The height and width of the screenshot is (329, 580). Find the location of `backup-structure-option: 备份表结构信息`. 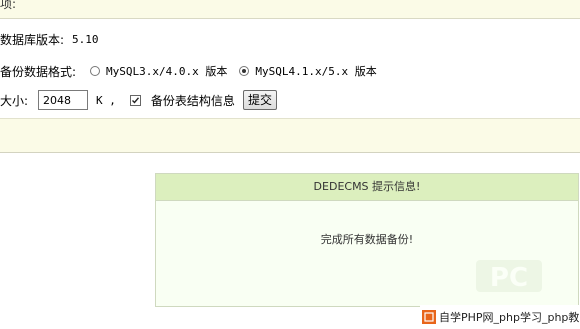

backup-structure-option: 备份表结构信息 is located at coordinates (182, 100).